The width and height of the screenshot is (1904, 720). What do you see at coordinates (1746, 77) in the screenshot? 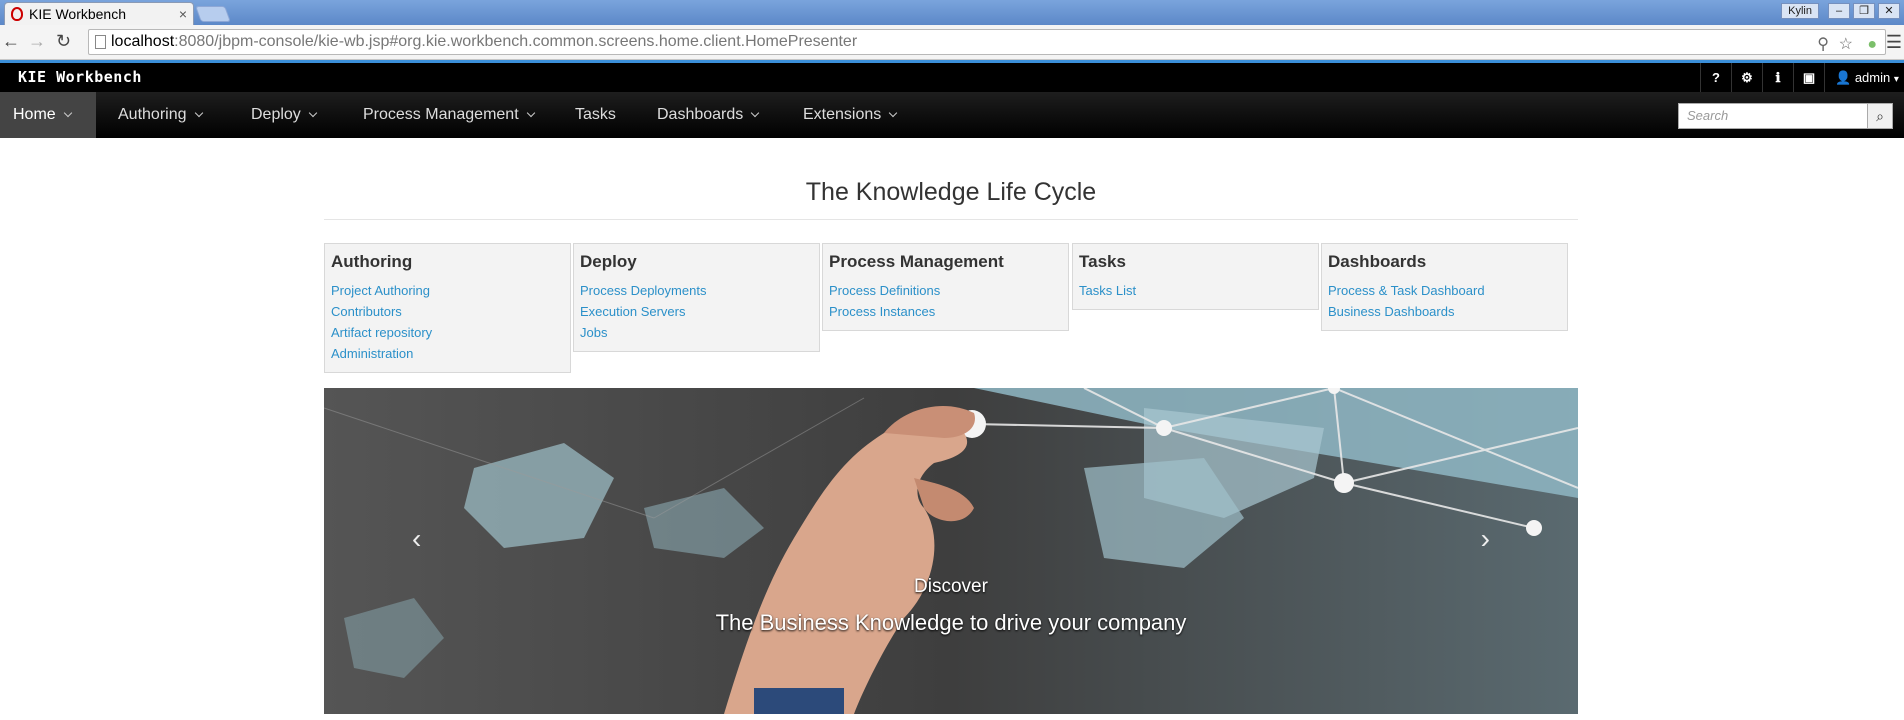
I see `settings-icon: ⚙` at bounding box center [1746, 77].